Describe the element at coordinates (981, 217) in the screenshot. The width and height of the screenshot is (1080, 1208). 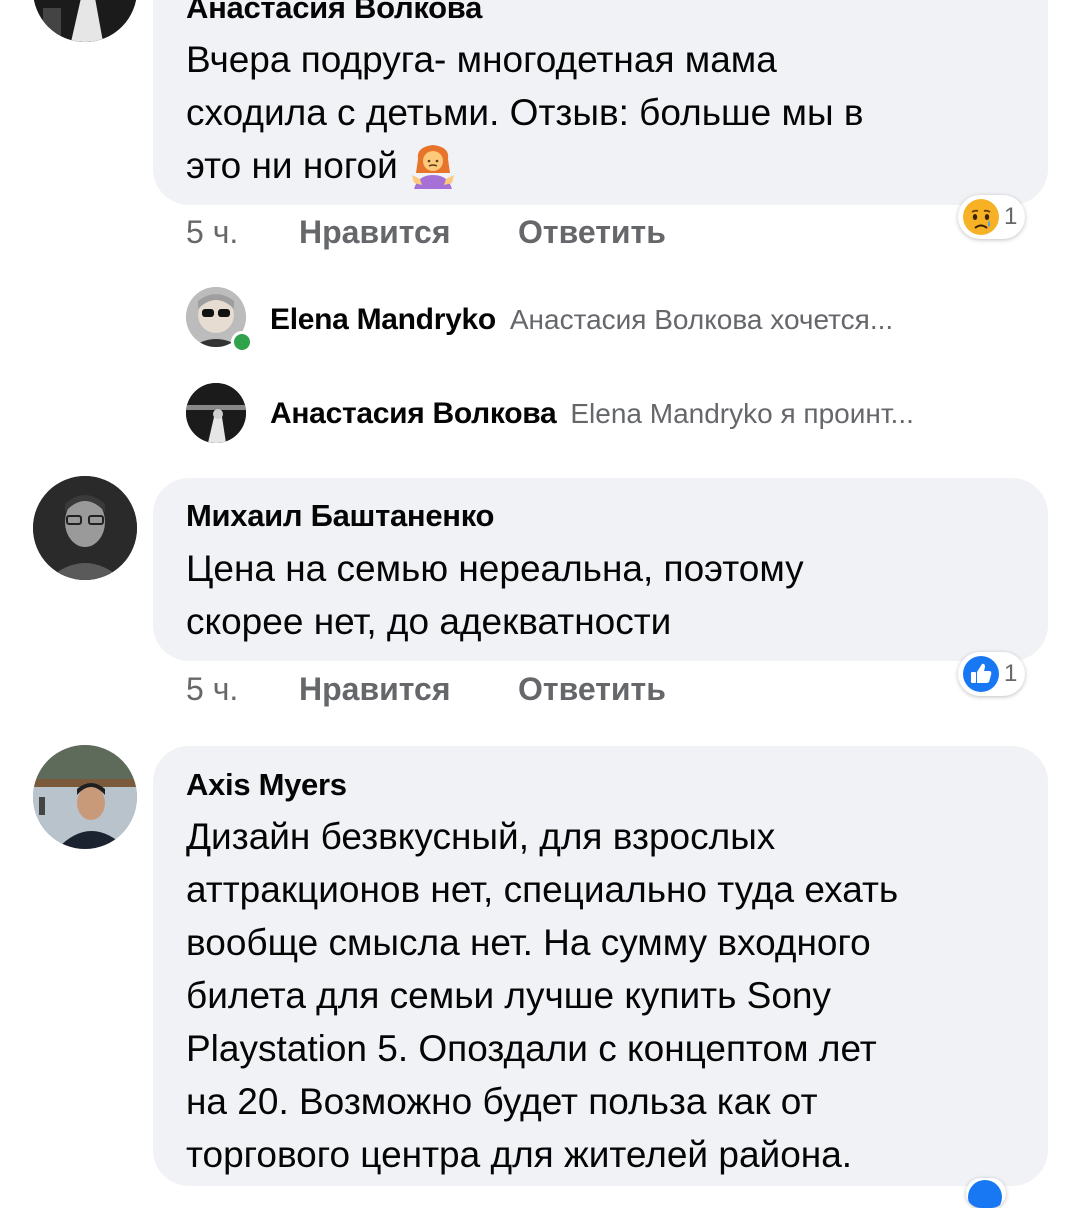
I see `sad-reaction-icon` at that location.